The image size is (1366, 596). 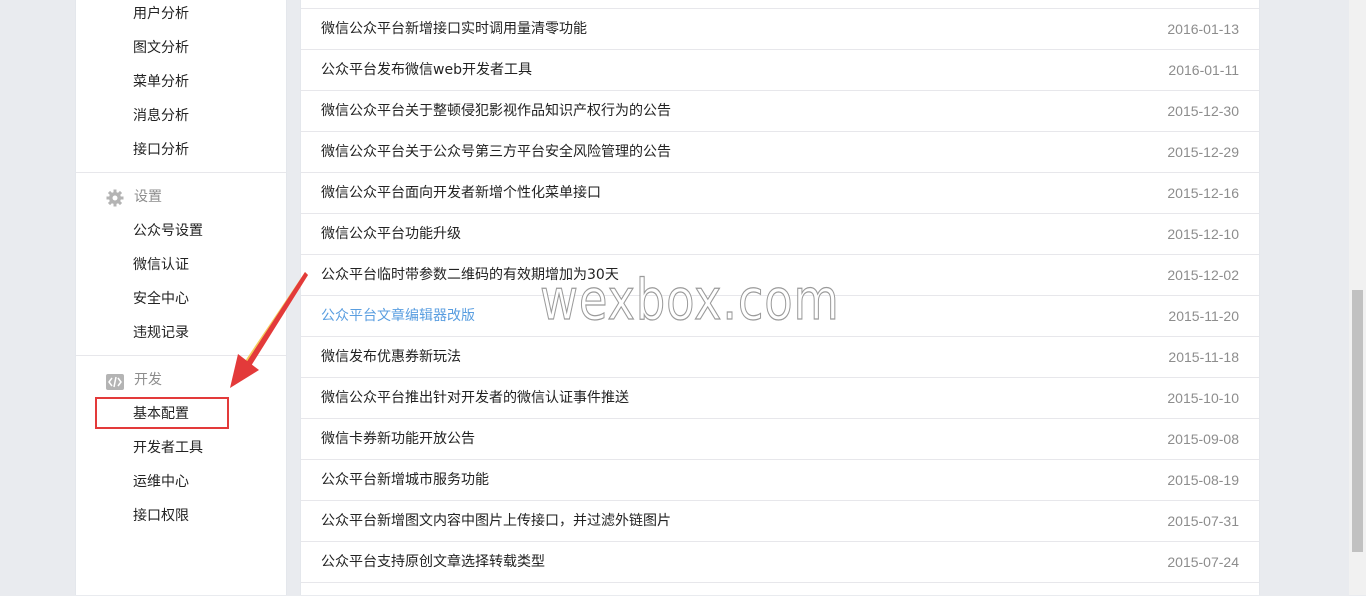 I want to click on sidebar-item-article-analysis: 图文分析, so click(x=161, y=48).